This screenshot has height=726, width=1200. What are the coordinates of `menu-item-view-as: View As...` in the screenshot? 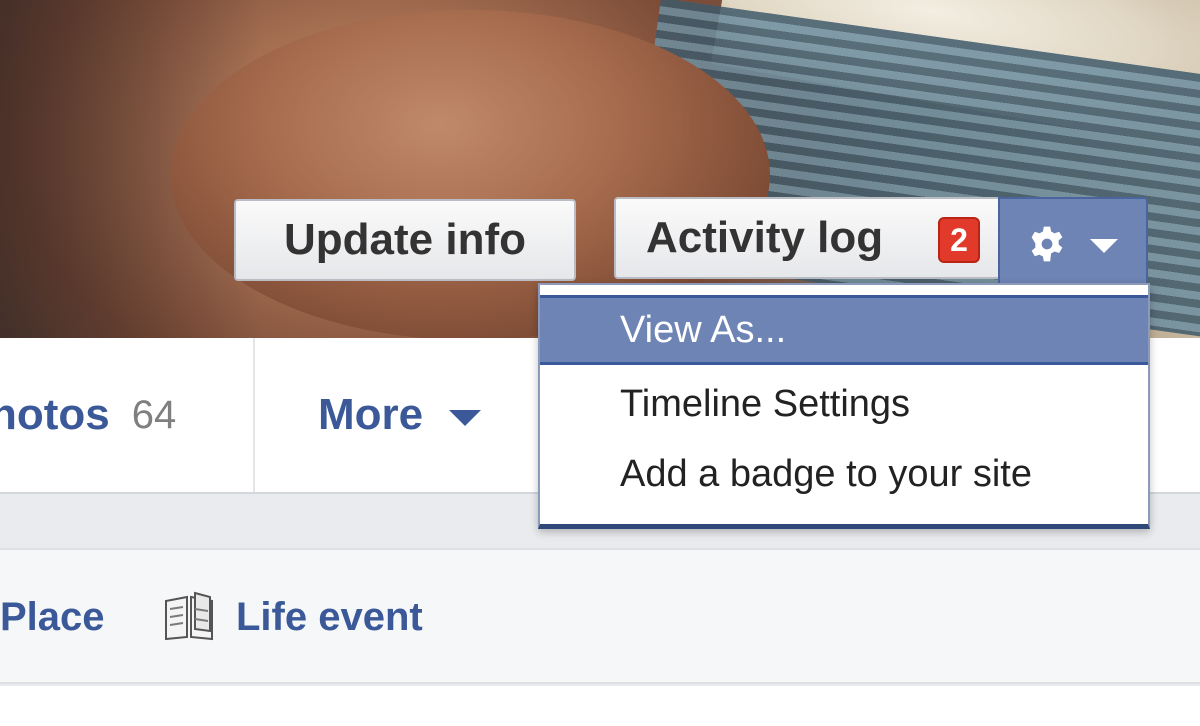 It's located at (844, 330).